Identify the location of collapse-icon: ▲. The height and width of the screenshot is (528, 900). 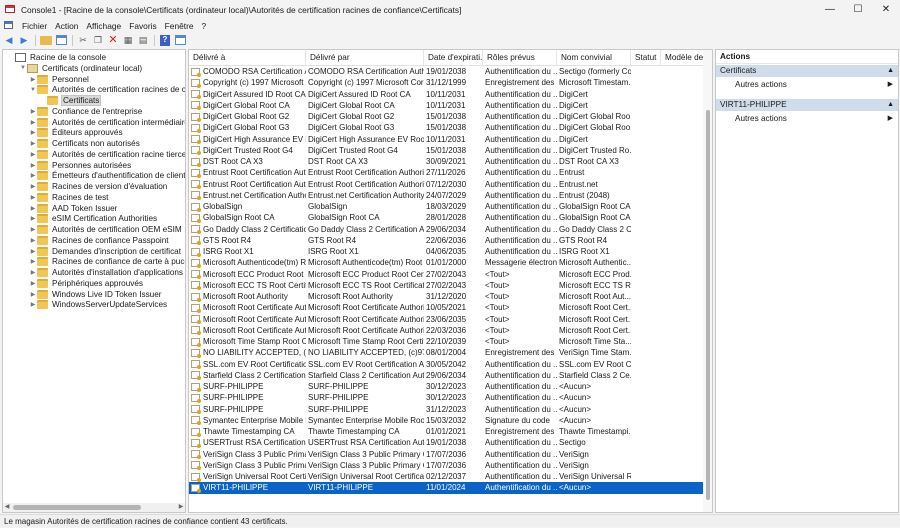
(890, 71).